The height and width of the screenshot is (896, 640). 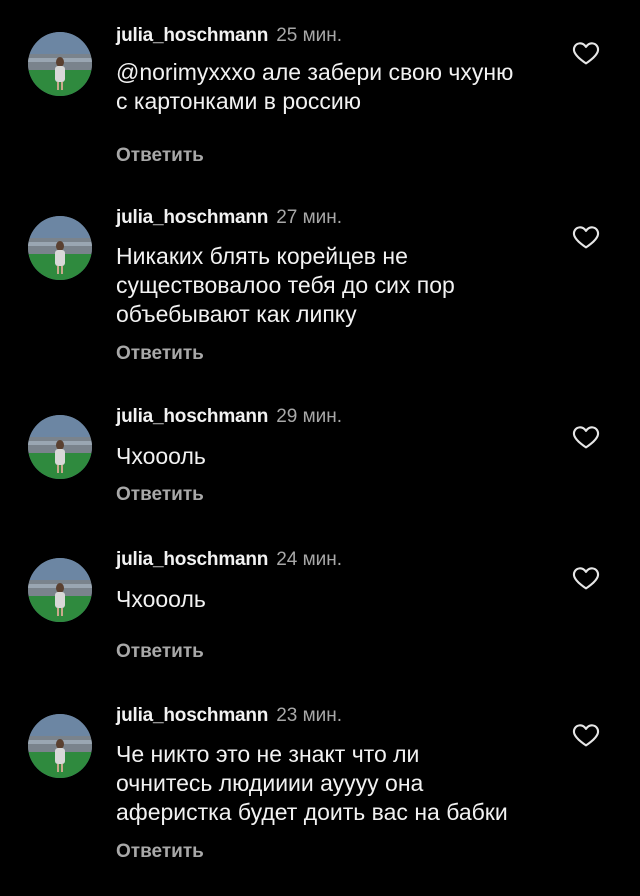 I want to click on comment-text-line: Никаких блять корейцев не, so click(x=262, y=256).